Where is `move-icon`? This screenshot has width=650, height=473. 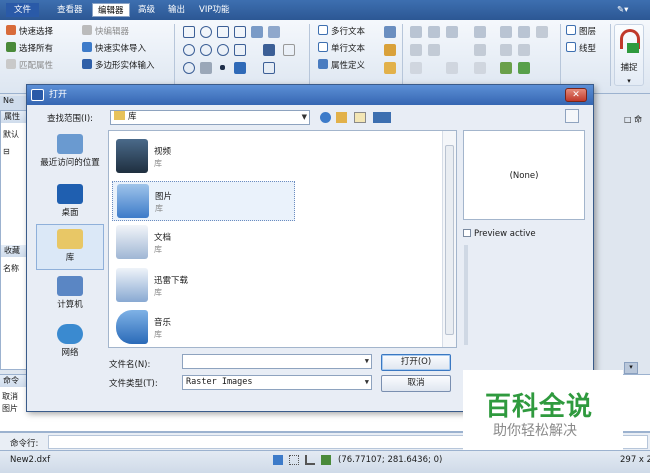
move-icon is located at coordinates (416, 32).